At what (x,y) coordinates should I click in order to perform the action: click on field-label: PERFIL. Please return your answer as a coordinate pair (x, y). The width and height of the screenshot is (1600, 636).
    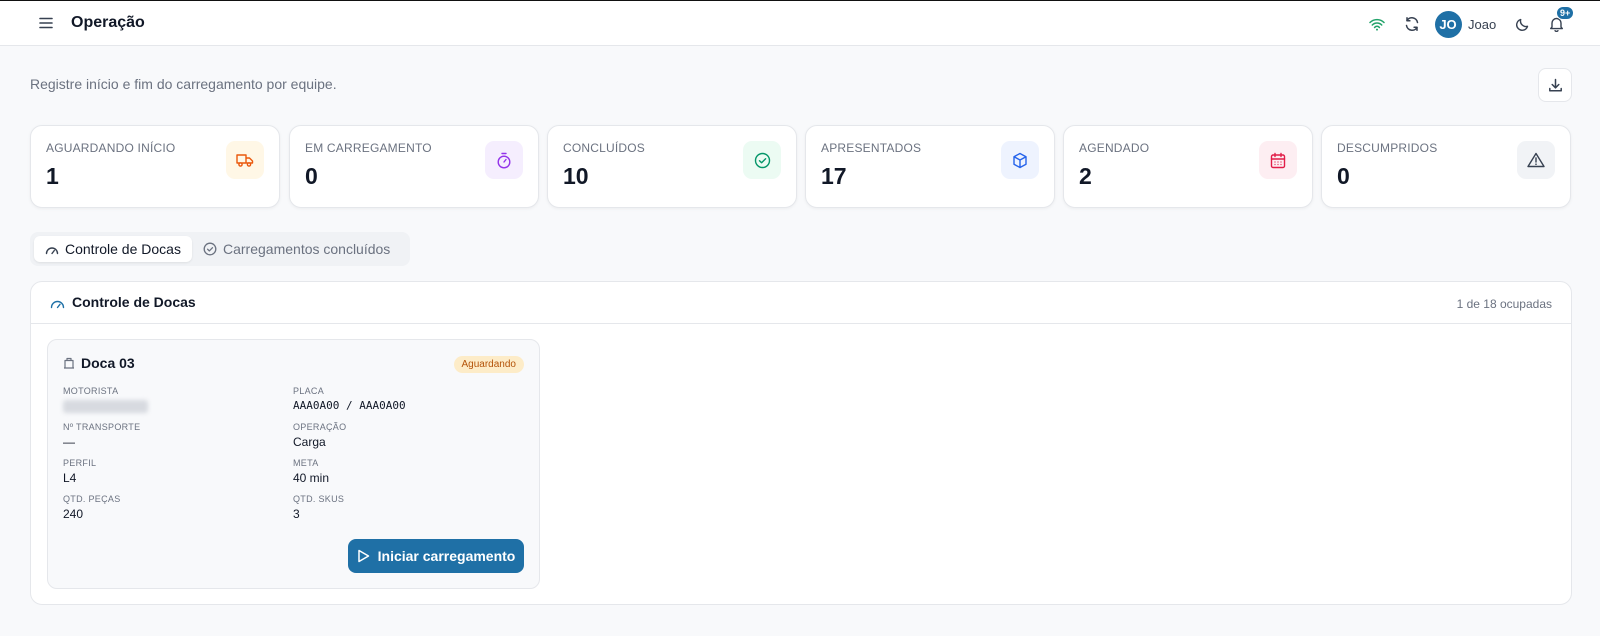
    Looking at the image, I should click on (80, 463).